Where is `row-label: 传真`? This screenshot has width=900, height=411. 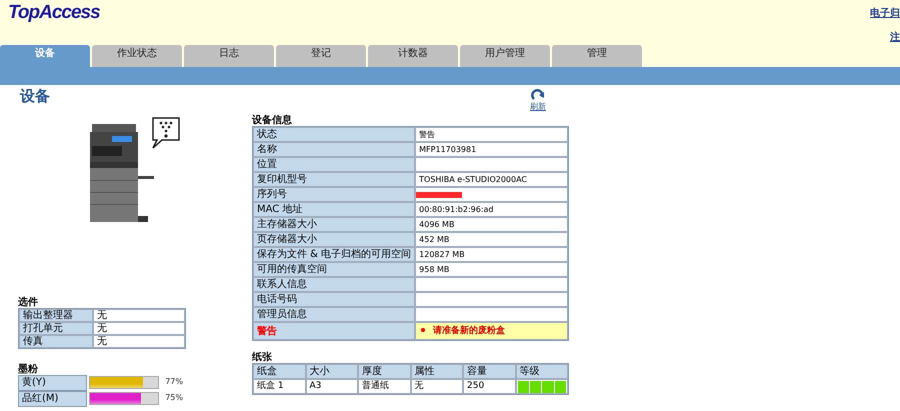 row-label: 传真 is located at coordinates (56, 341).